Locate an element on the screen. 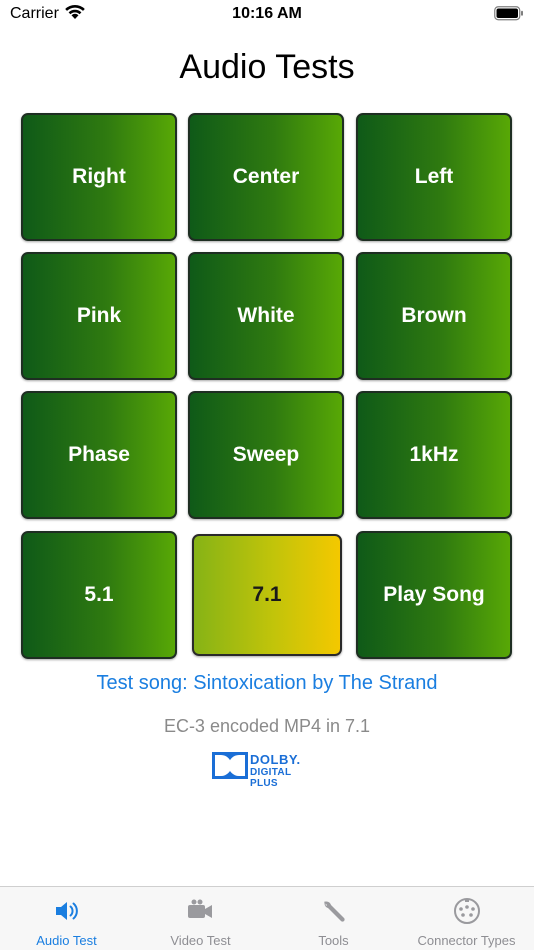 The image size is (534, 950). tab-label: Connector Types is located at coordinates (466, 940).